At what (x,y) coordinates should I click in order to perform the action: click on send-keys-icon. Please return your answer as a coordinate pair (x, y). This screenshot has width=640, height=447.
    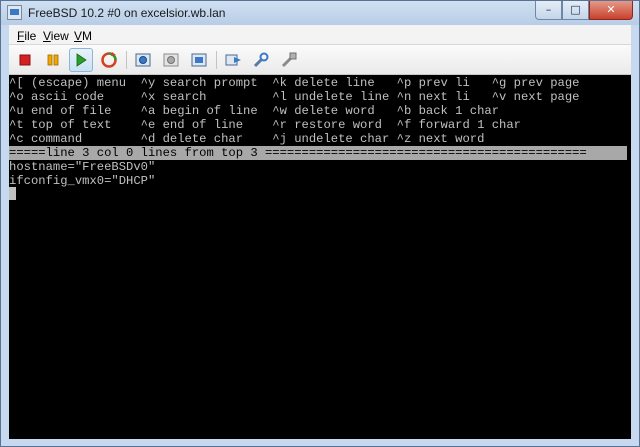
    Looking at the image, I should click on (233, 60).